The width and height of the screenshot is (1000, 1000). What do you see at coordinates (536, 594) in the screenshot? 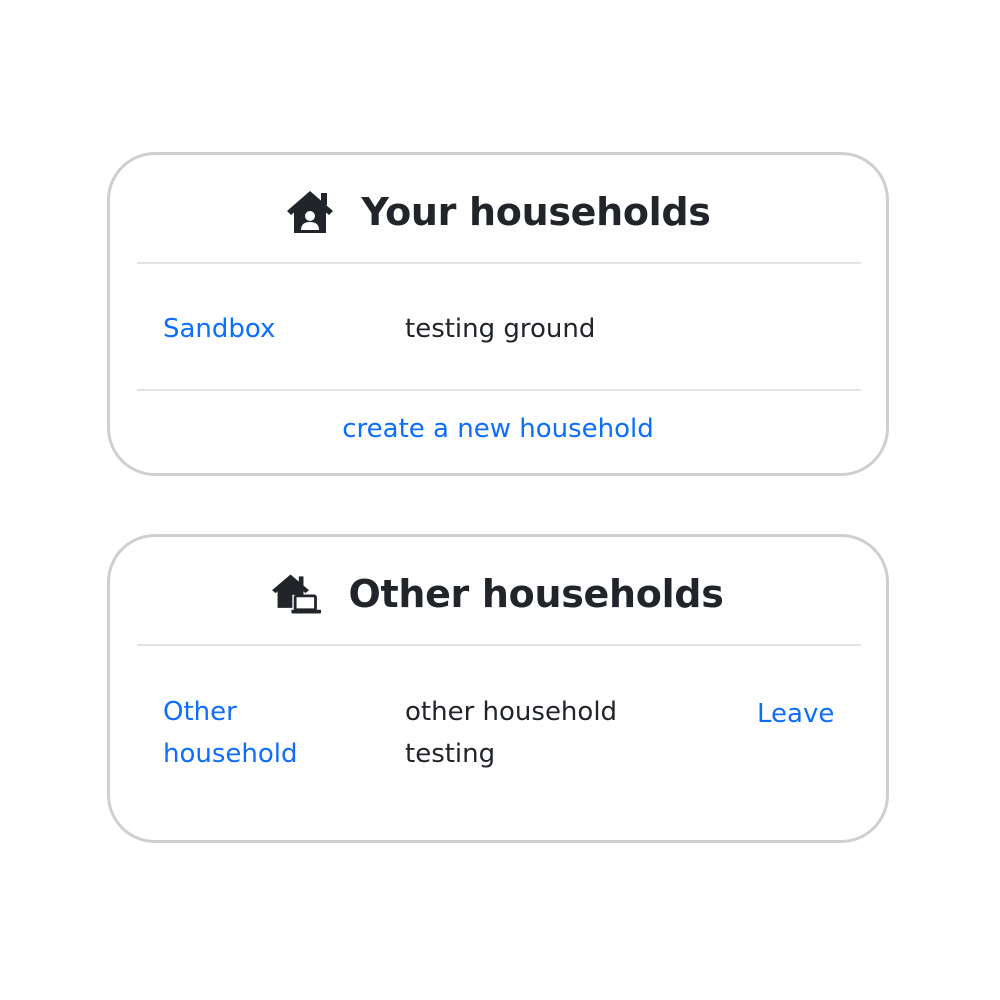
I see `section-title: Other households` at bounding box center [536, 594].